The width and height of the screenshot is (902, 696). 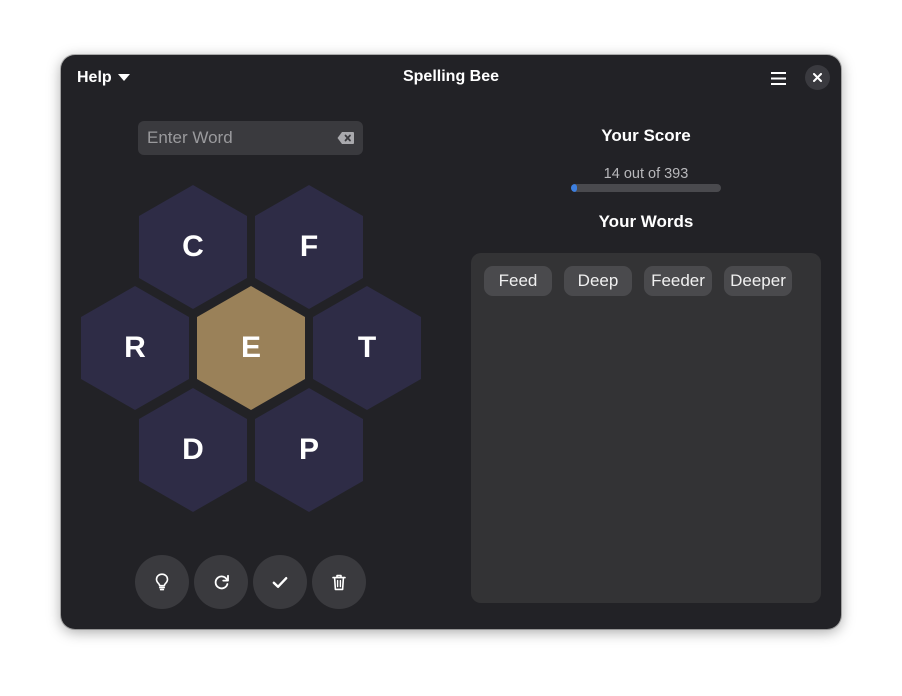 I want to click on refresh-icon, so click(x=221, y=581).